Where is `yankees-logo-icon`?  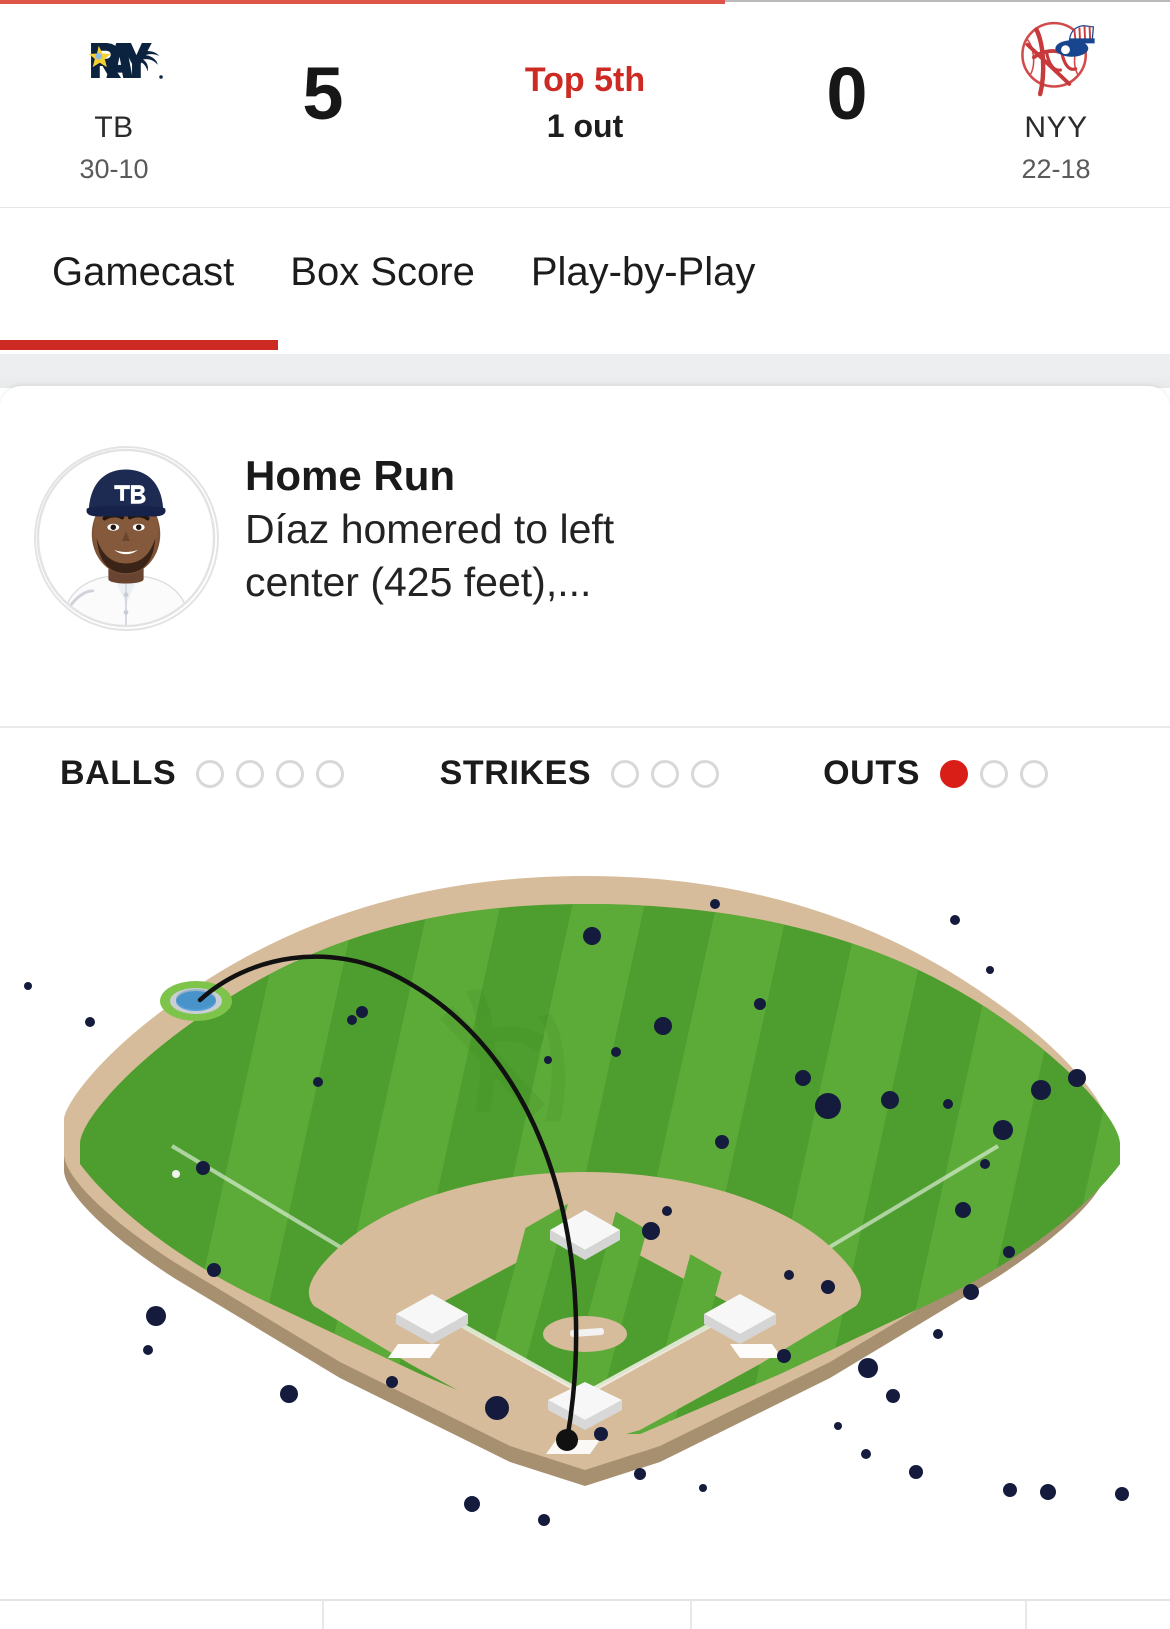 yankees-logo-icon is located at coordinates (1056, 60).